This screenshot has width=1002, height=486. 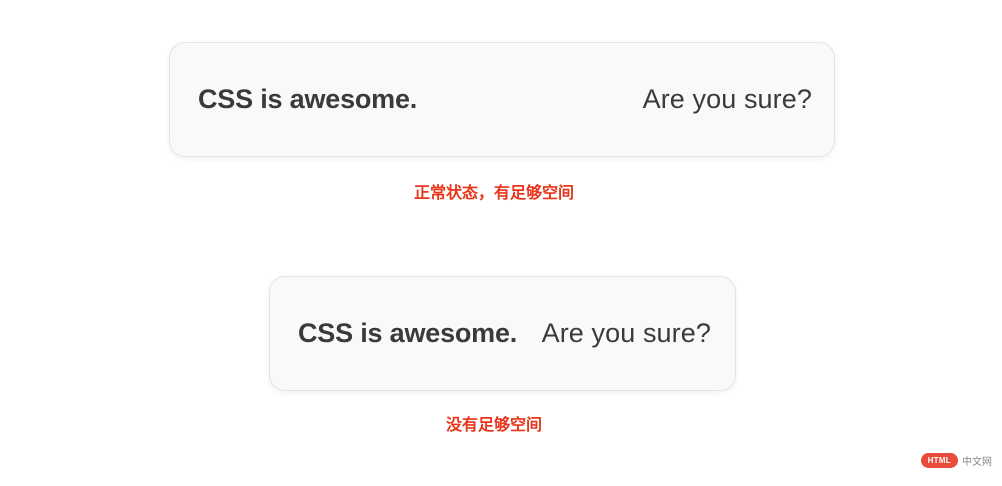 What do you see at coordinates (977, 462) in the screenshot?
I see `watermark-text: 中文网` at bounding box center [977, 462].